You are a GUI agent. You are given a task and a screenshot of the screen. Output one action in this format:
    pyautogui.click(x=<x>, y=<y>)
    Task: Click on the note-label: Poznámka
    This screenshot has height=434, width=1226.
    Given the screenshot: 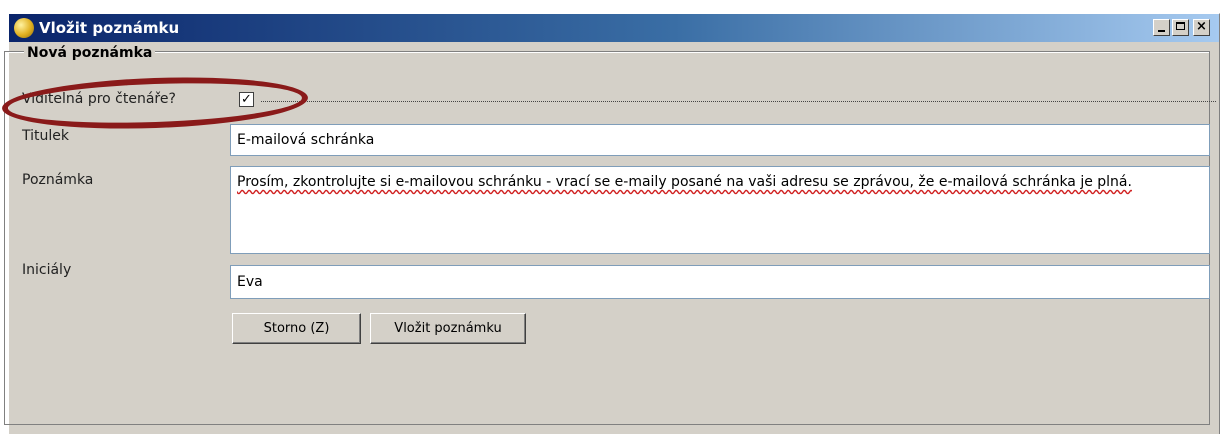 What is the action you would take?
    pyautogui.click(x=58, y=180)
    